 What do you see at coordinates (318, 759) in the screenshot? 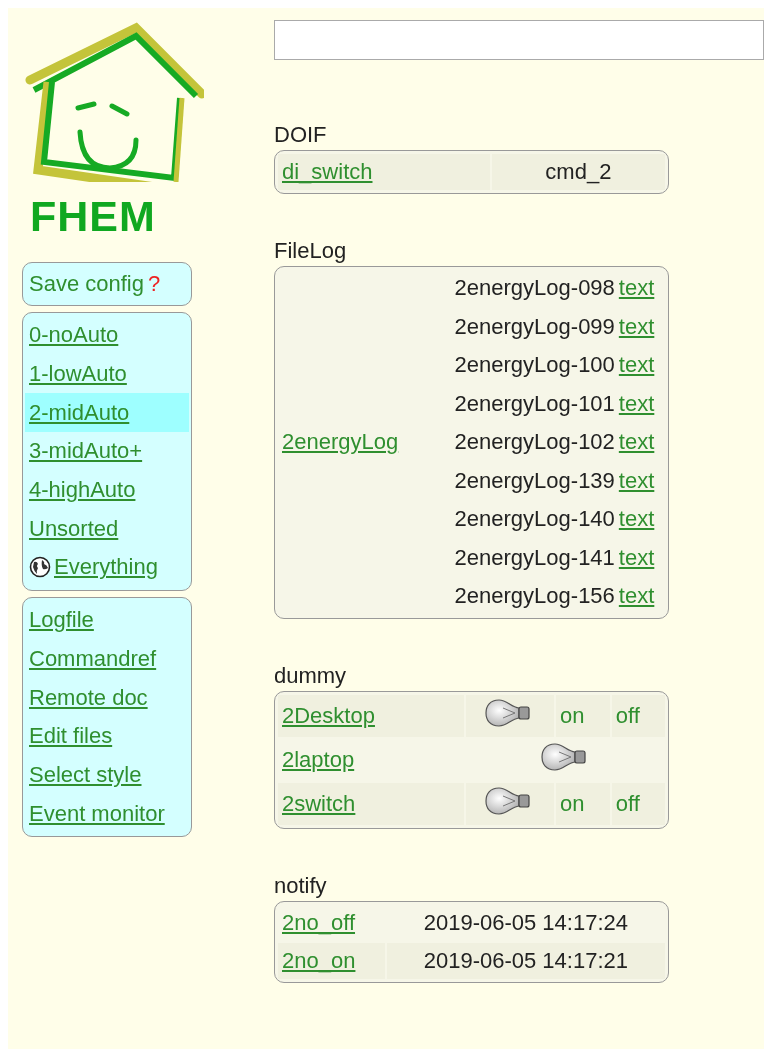
I see `device-link: 2laptop` at bounding box center [318, 759].